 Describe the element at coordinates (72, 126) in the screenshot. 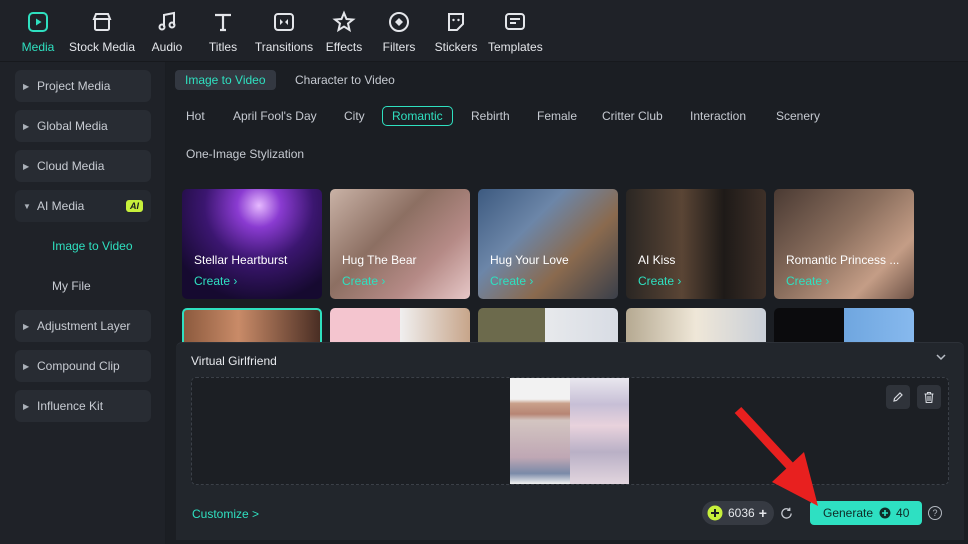

I see `sidebar-item-label: Global Media` at that location.